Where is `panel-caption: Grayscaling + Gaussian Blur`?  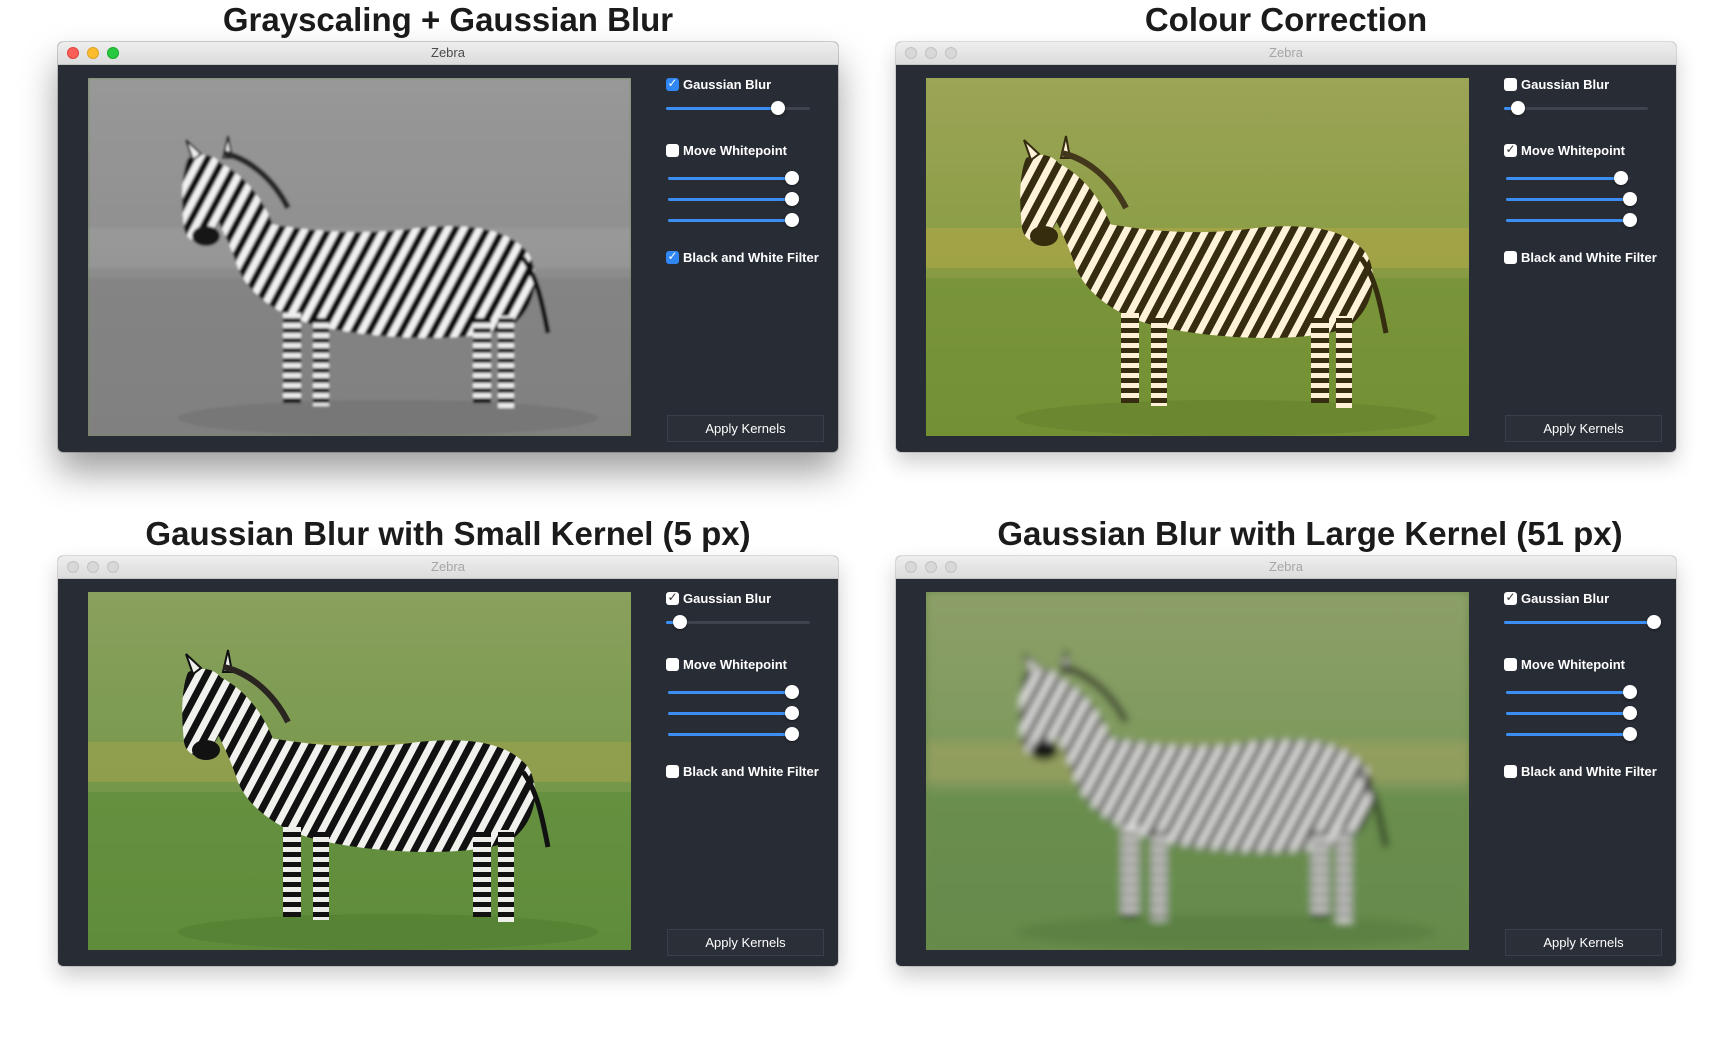
panel-caption: Grayscaling + Gaussian Blur is located at coordinates (448, 19).